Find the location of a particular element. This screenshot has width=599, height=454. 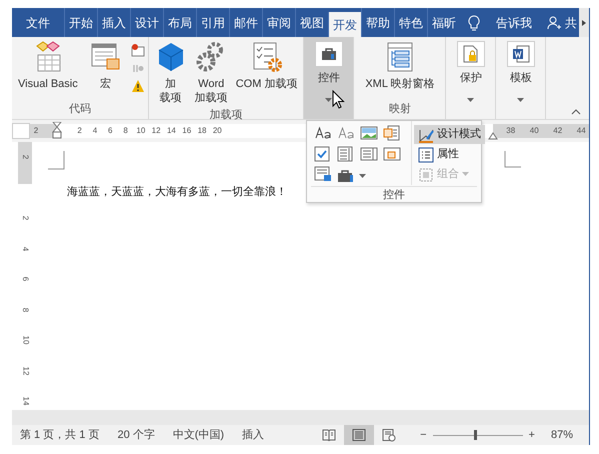

zoom-slider is located at coordinates (477, 435).